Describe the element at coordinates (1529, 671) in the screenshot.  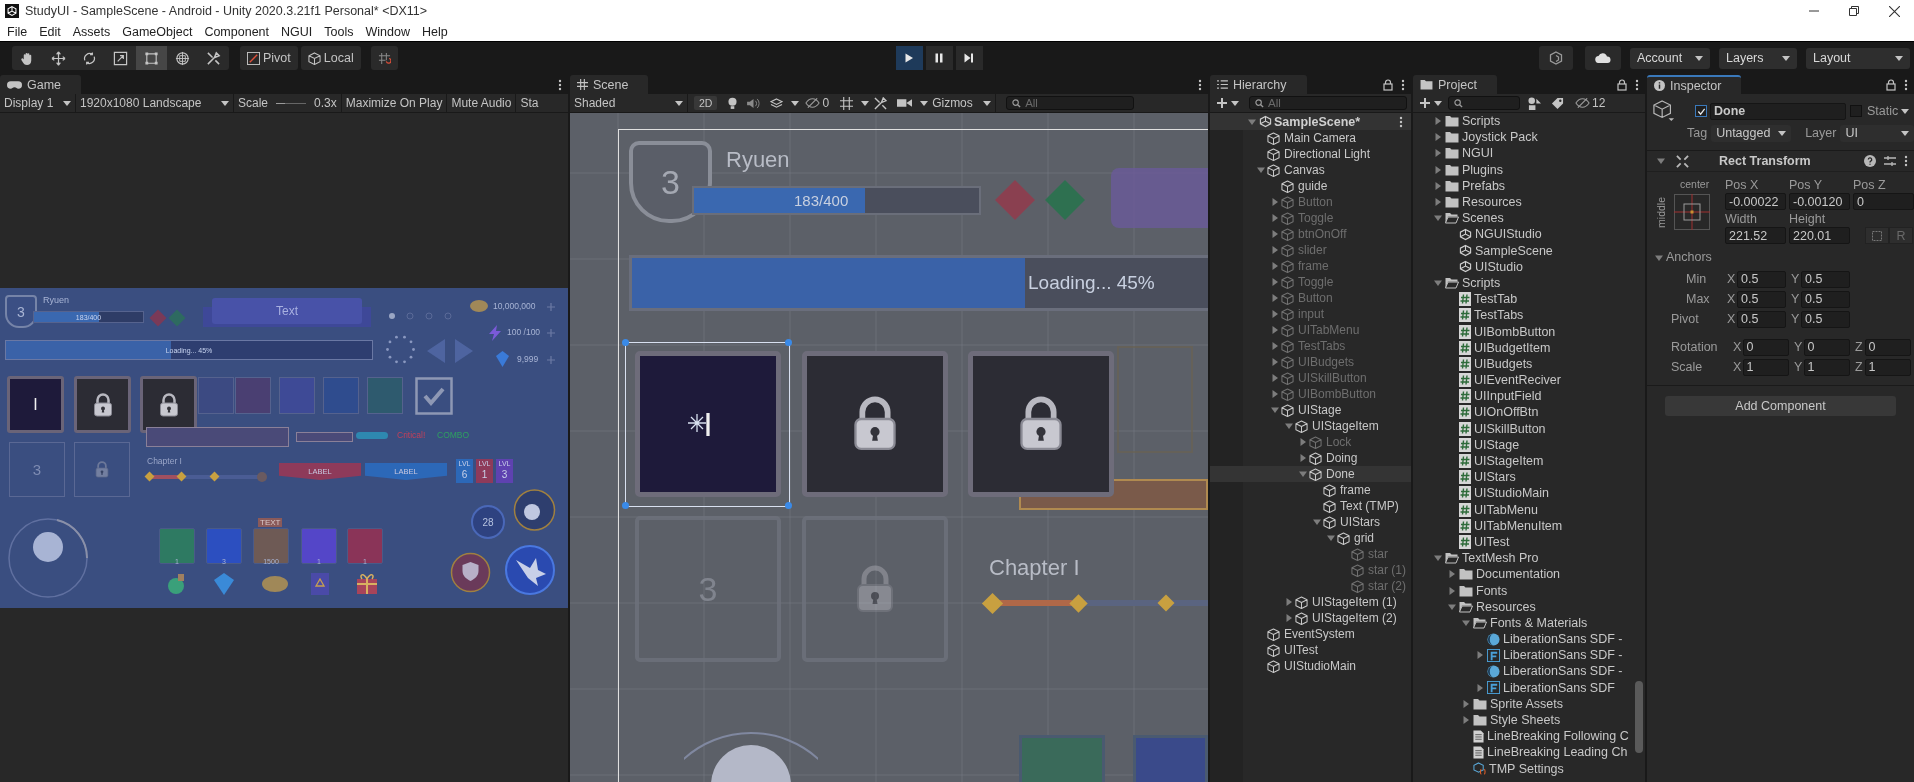
I see `project-item: LiberationSans SDF -` at that location.